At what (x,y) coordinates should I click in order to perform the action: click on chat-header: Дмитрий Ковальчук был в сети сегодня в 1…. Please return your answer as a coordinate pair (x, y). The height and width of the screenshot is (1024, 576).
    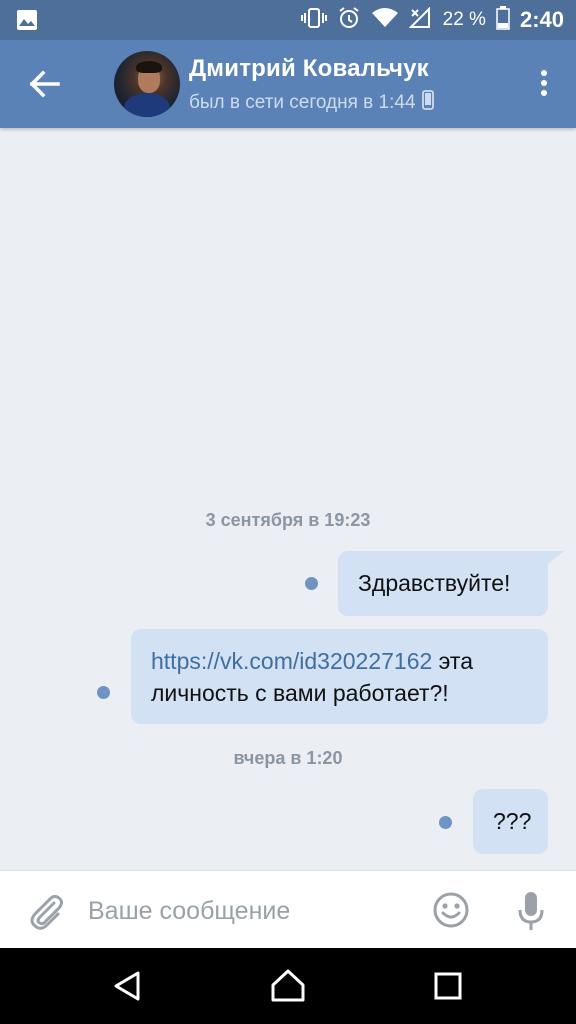
    Looking at the image, I should click on (288, 84).